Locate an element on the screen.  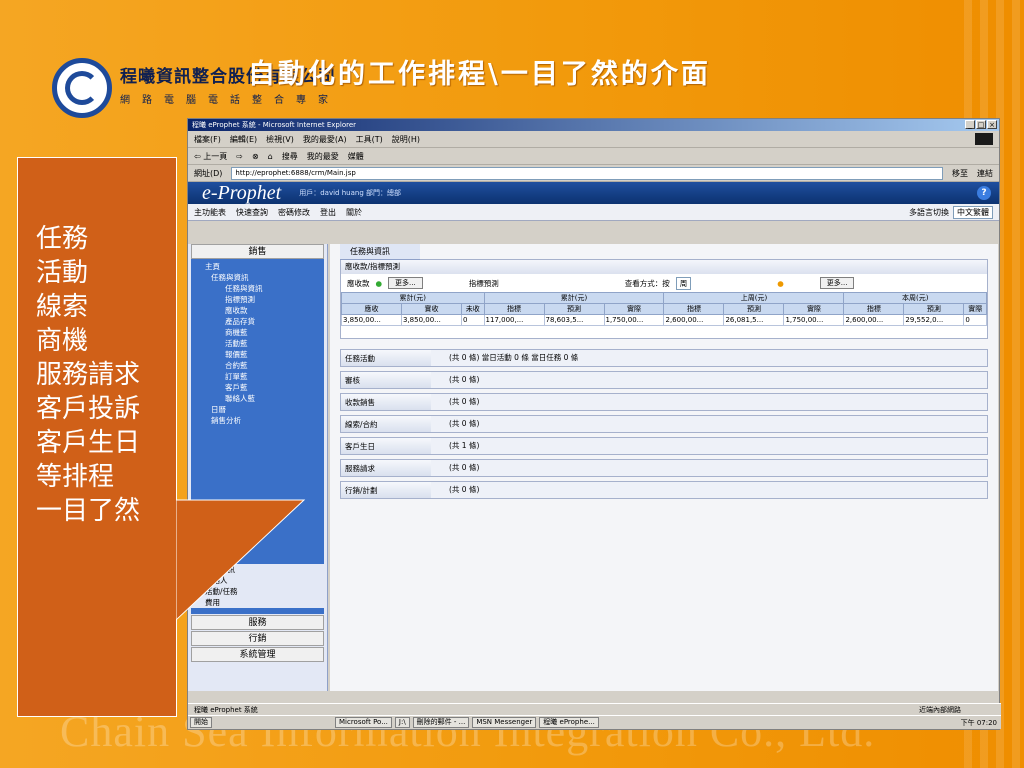
nav-tree-item: 銷售分析 is located at coordinates (257, 420).